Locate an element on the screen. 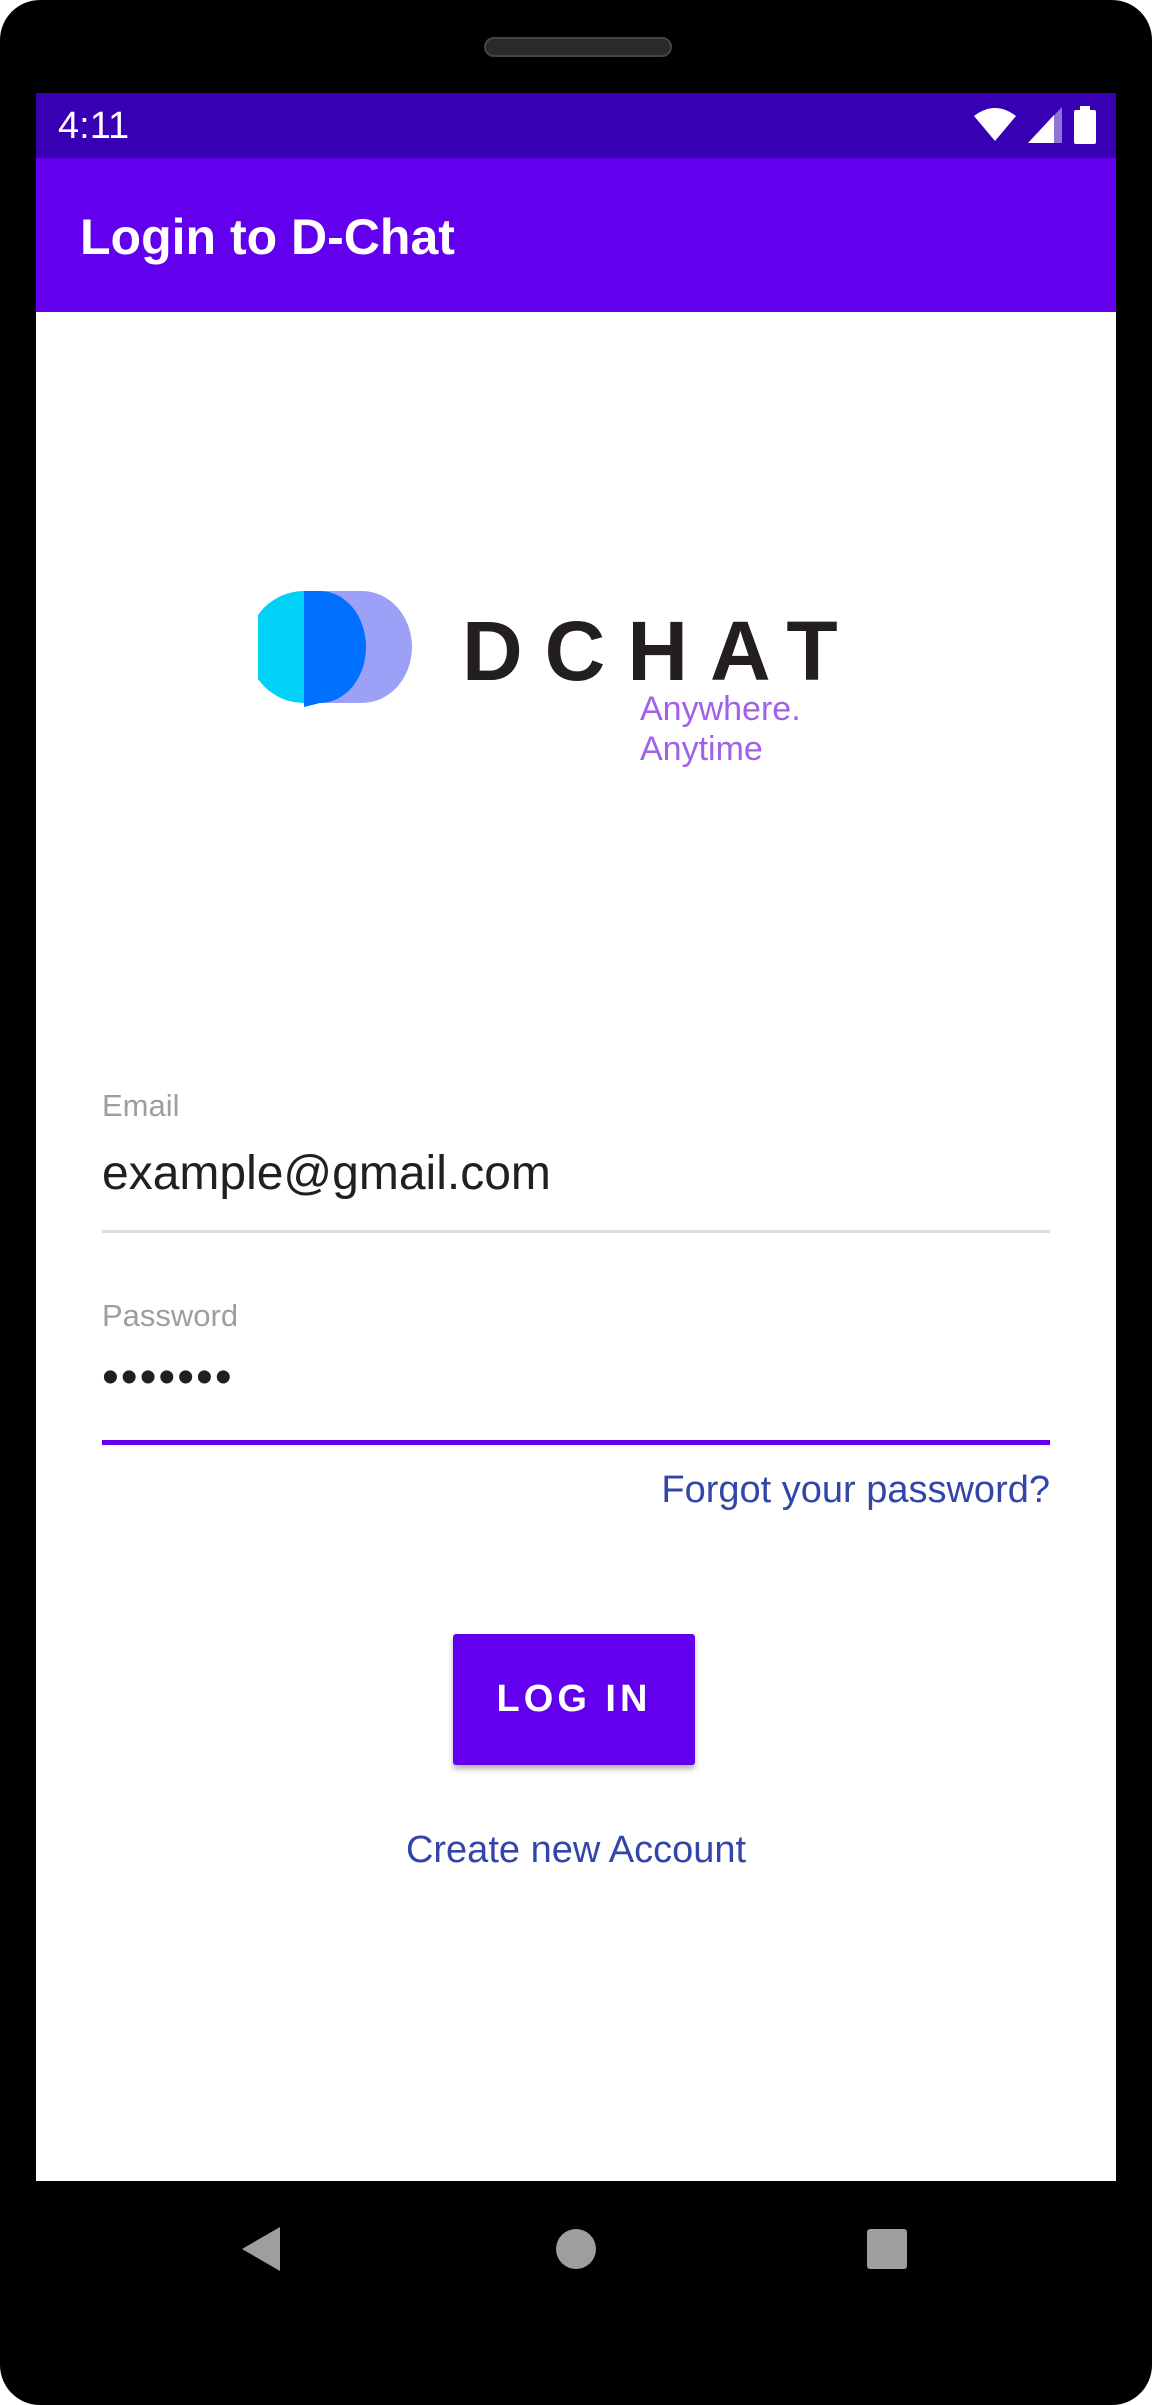 The height and width of the screenshot is (2405, 1152). forgot-password-link: Forgot your password? is located at coordinates (855, 1490).